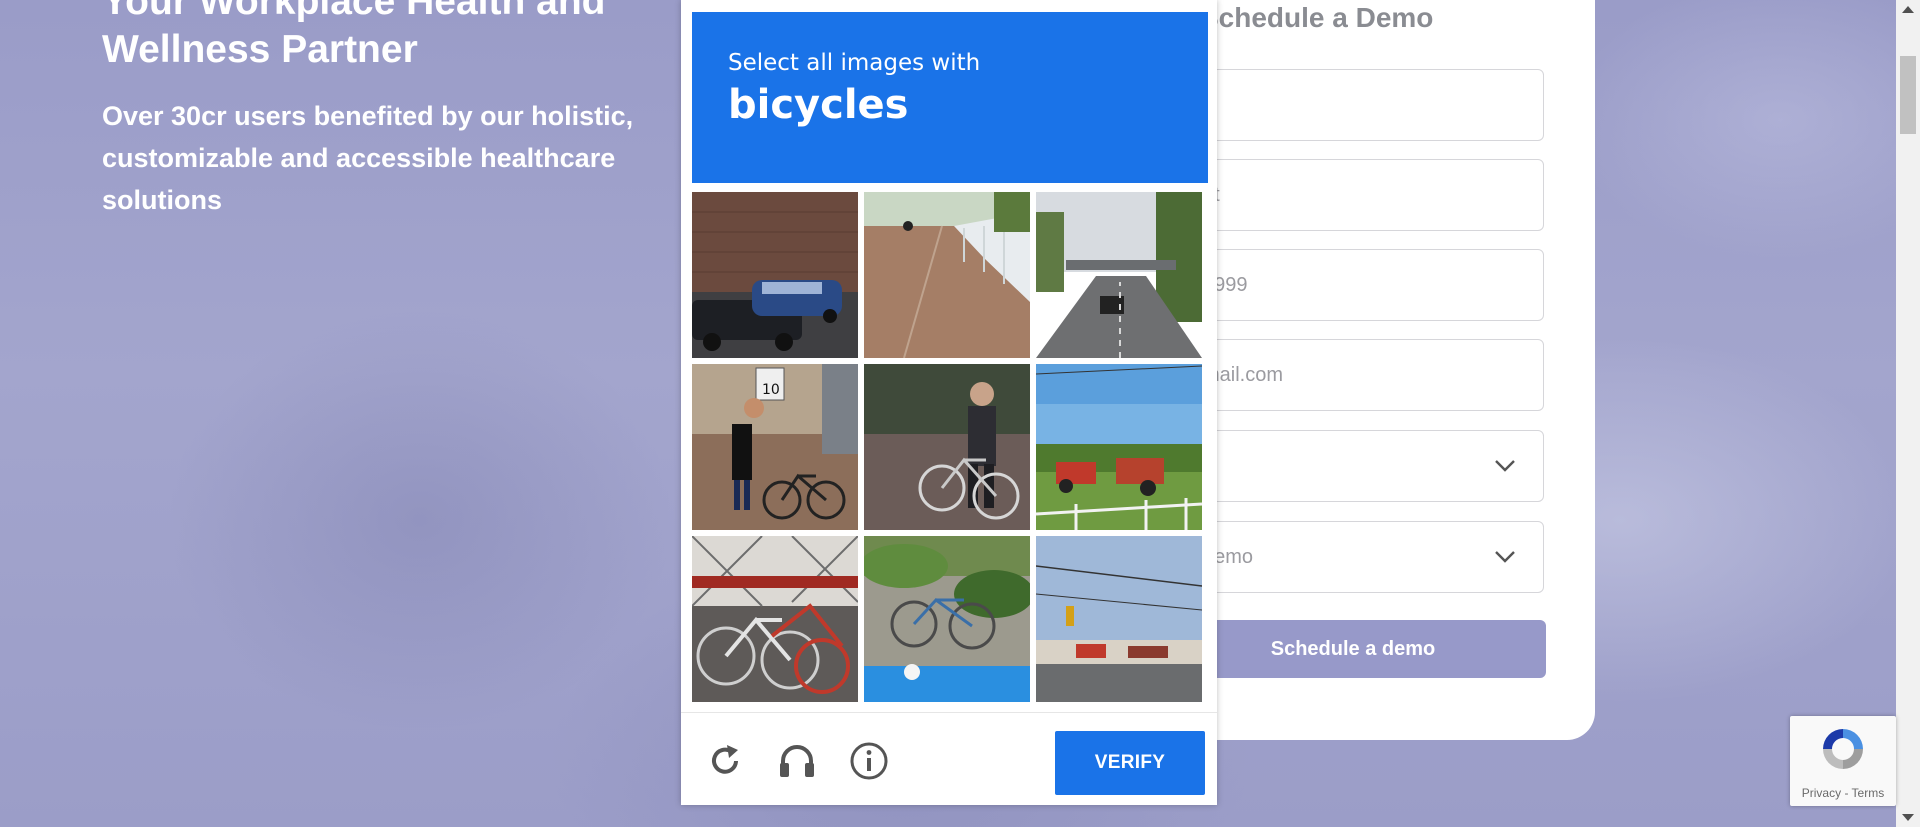  I want to click on schedule-demo-button: Schedule a demo, so click(1353, 649).